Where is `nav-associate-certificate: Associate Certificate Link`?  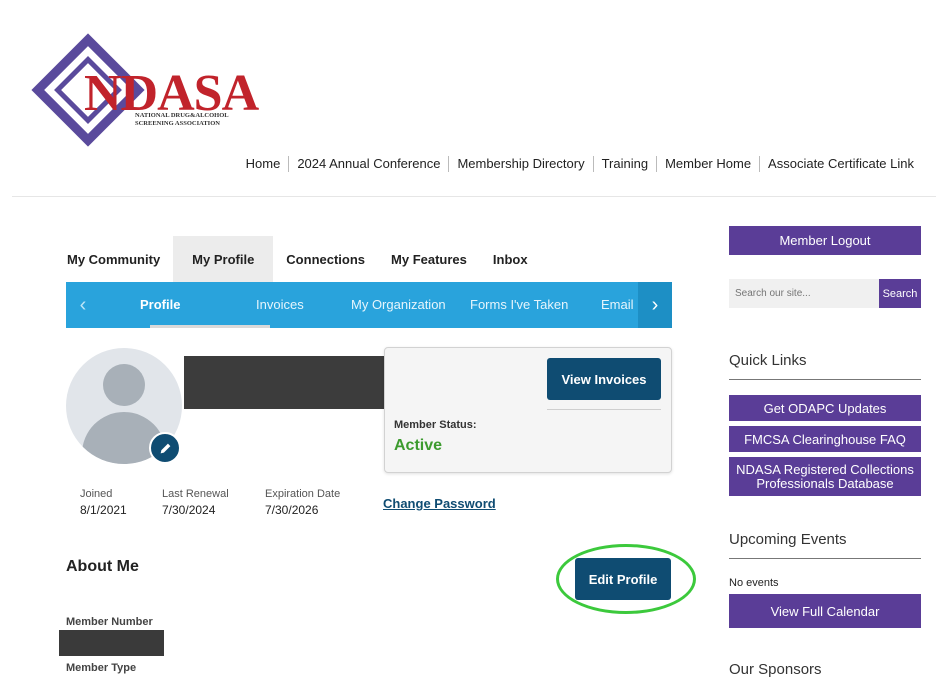
nav-associate-certificate: Associate Certificate Link is located at coordinates (840, 164).